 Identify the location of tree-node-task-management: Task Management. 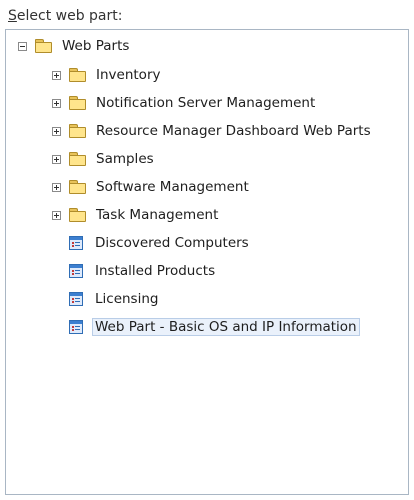
(136, 215).